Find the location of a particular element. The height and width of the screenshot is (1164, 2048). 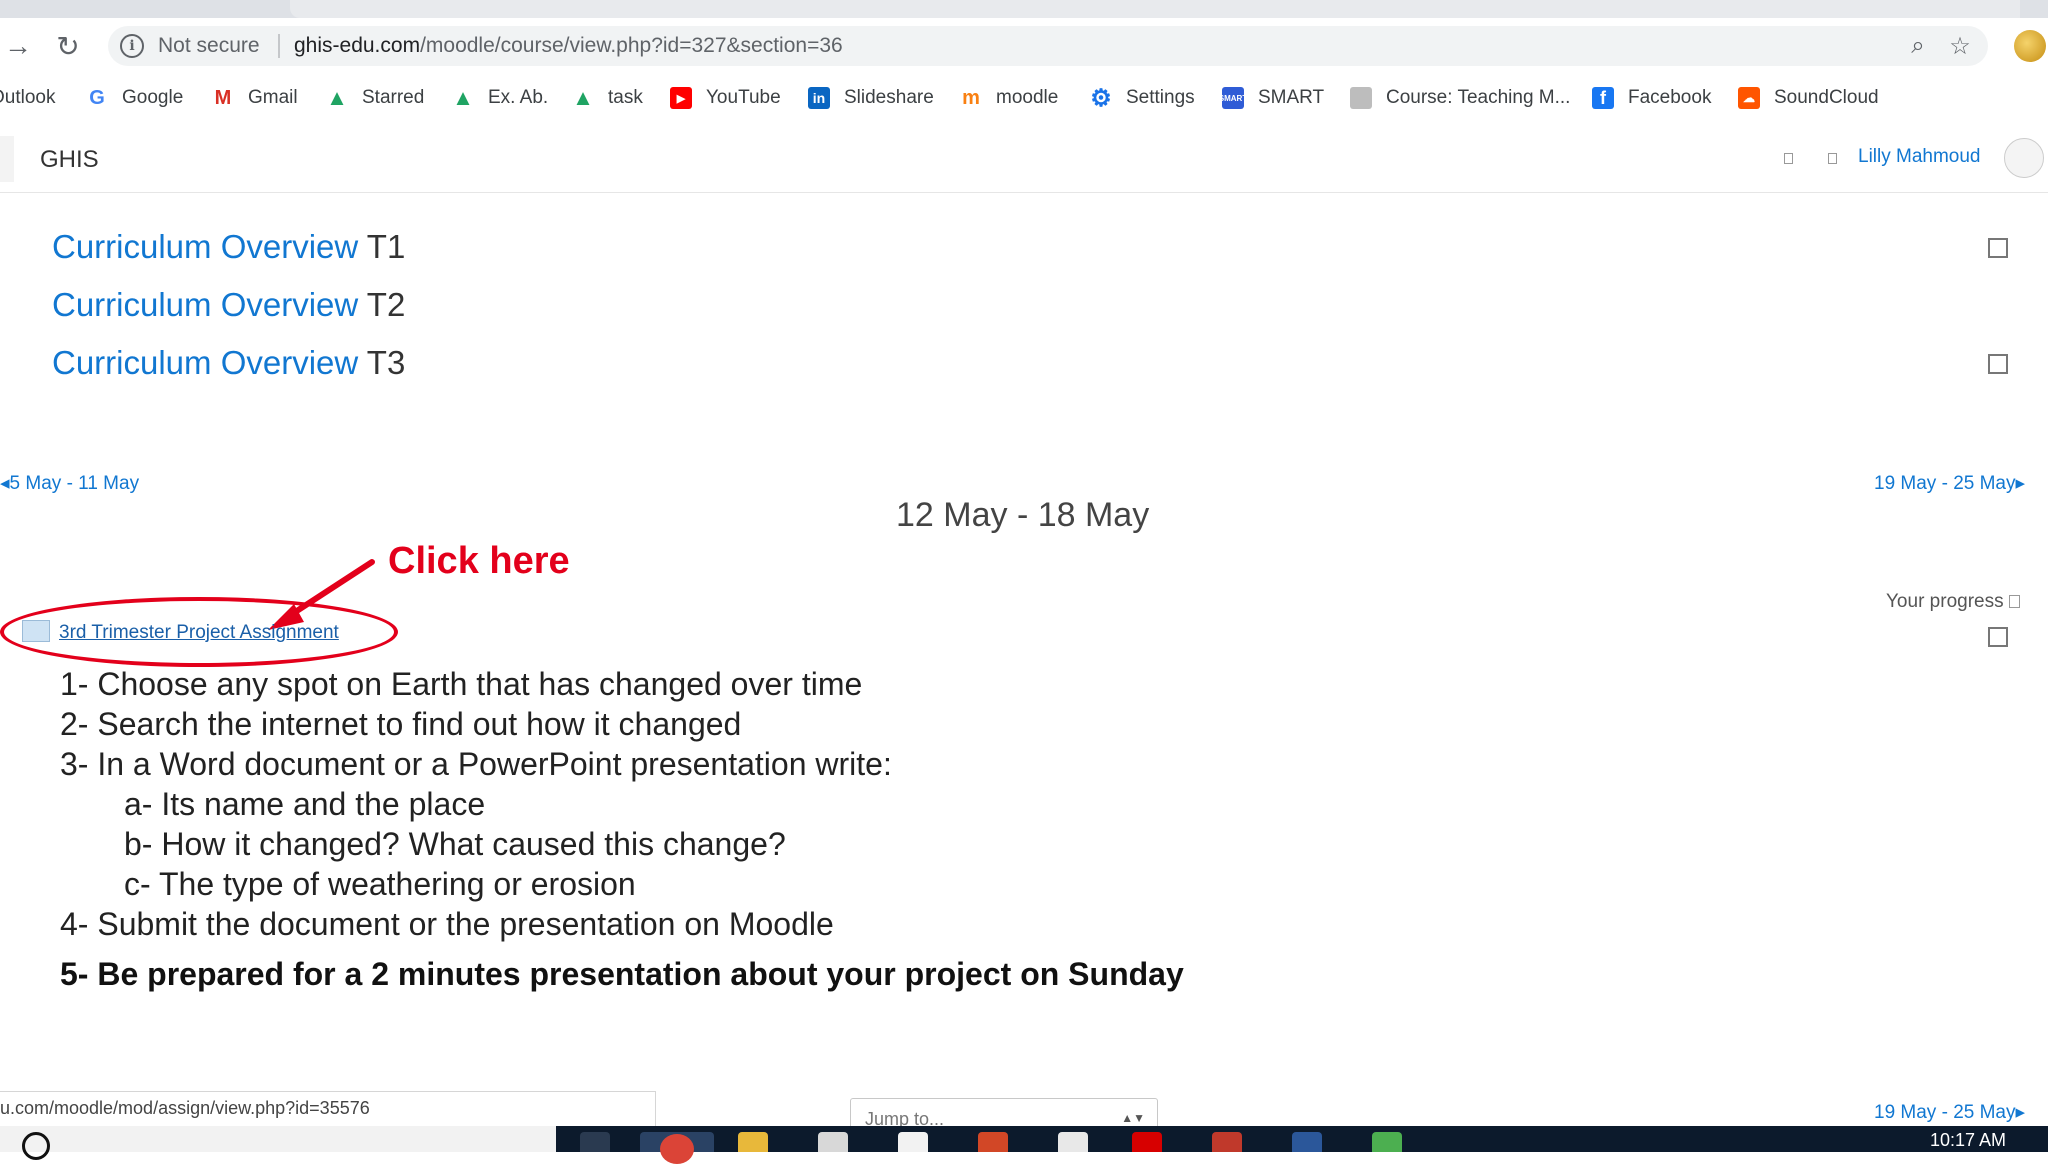

prev-week-link: ◂5 May - 11 May is located at coordinates (69, 483).